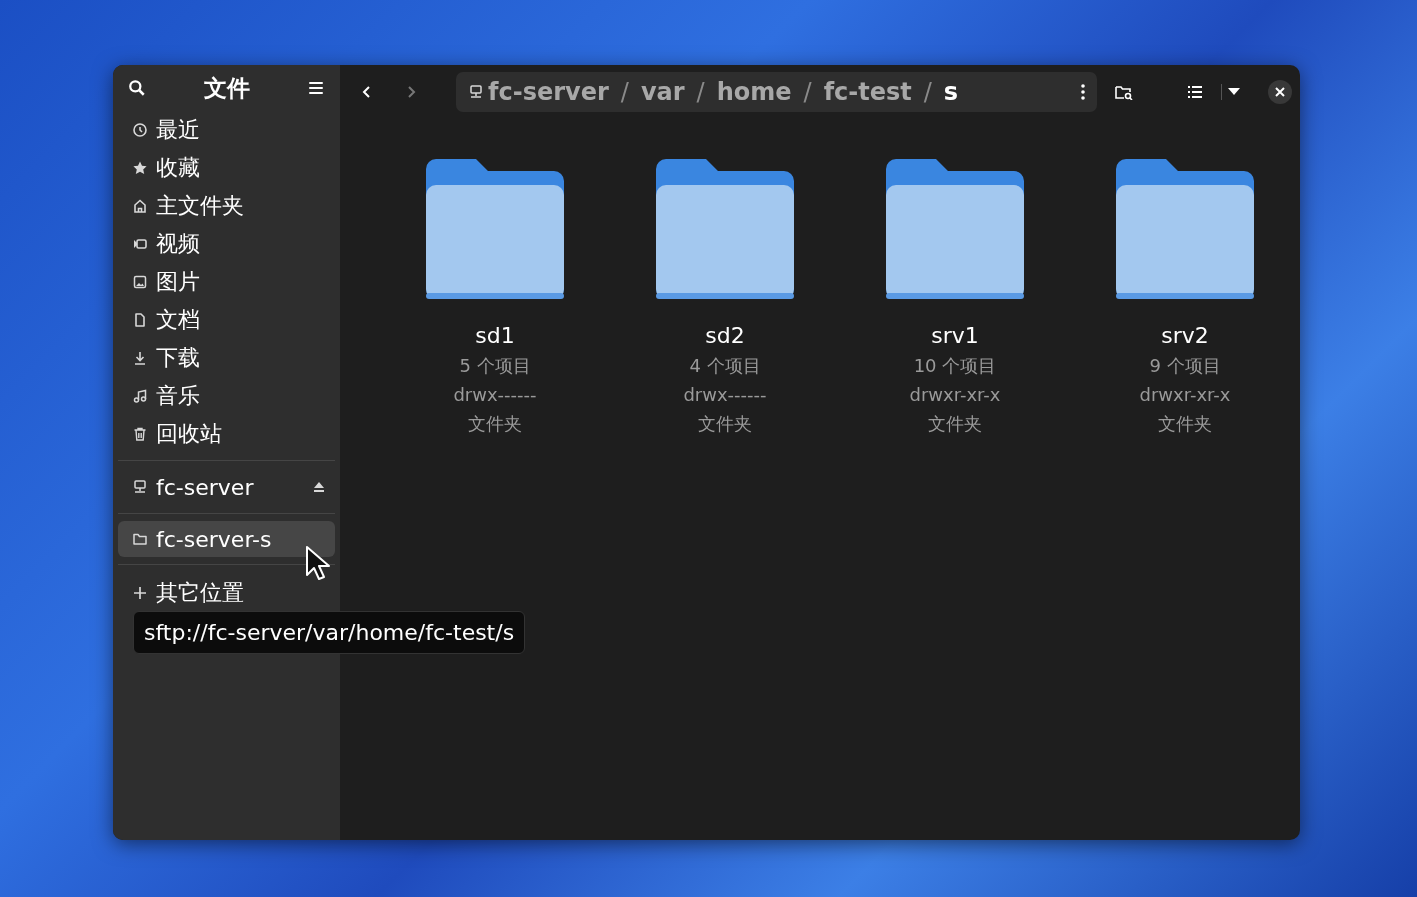  I want to click on path-segment: home, so click(754, 92).